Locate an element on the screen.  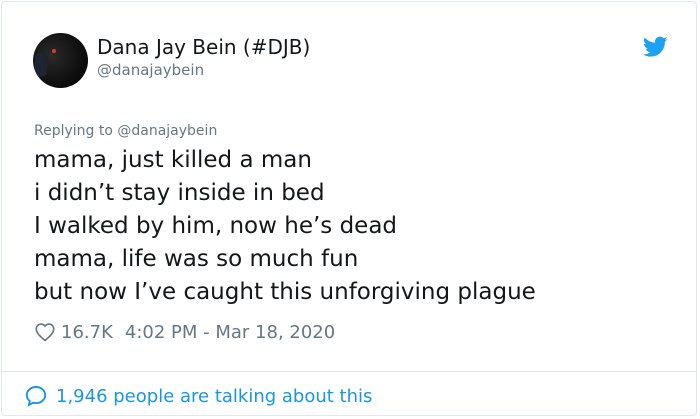
talking-about-link: 1,946 people are talking about this is located at coordinates (198, 396).